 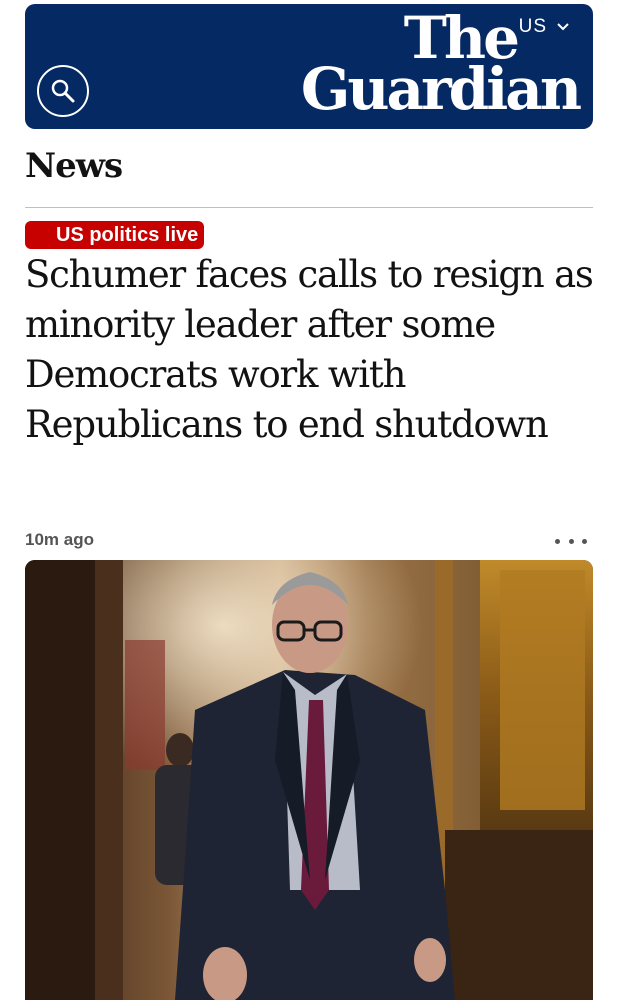 I want to click on search-icon, so click(x=63, y=91).